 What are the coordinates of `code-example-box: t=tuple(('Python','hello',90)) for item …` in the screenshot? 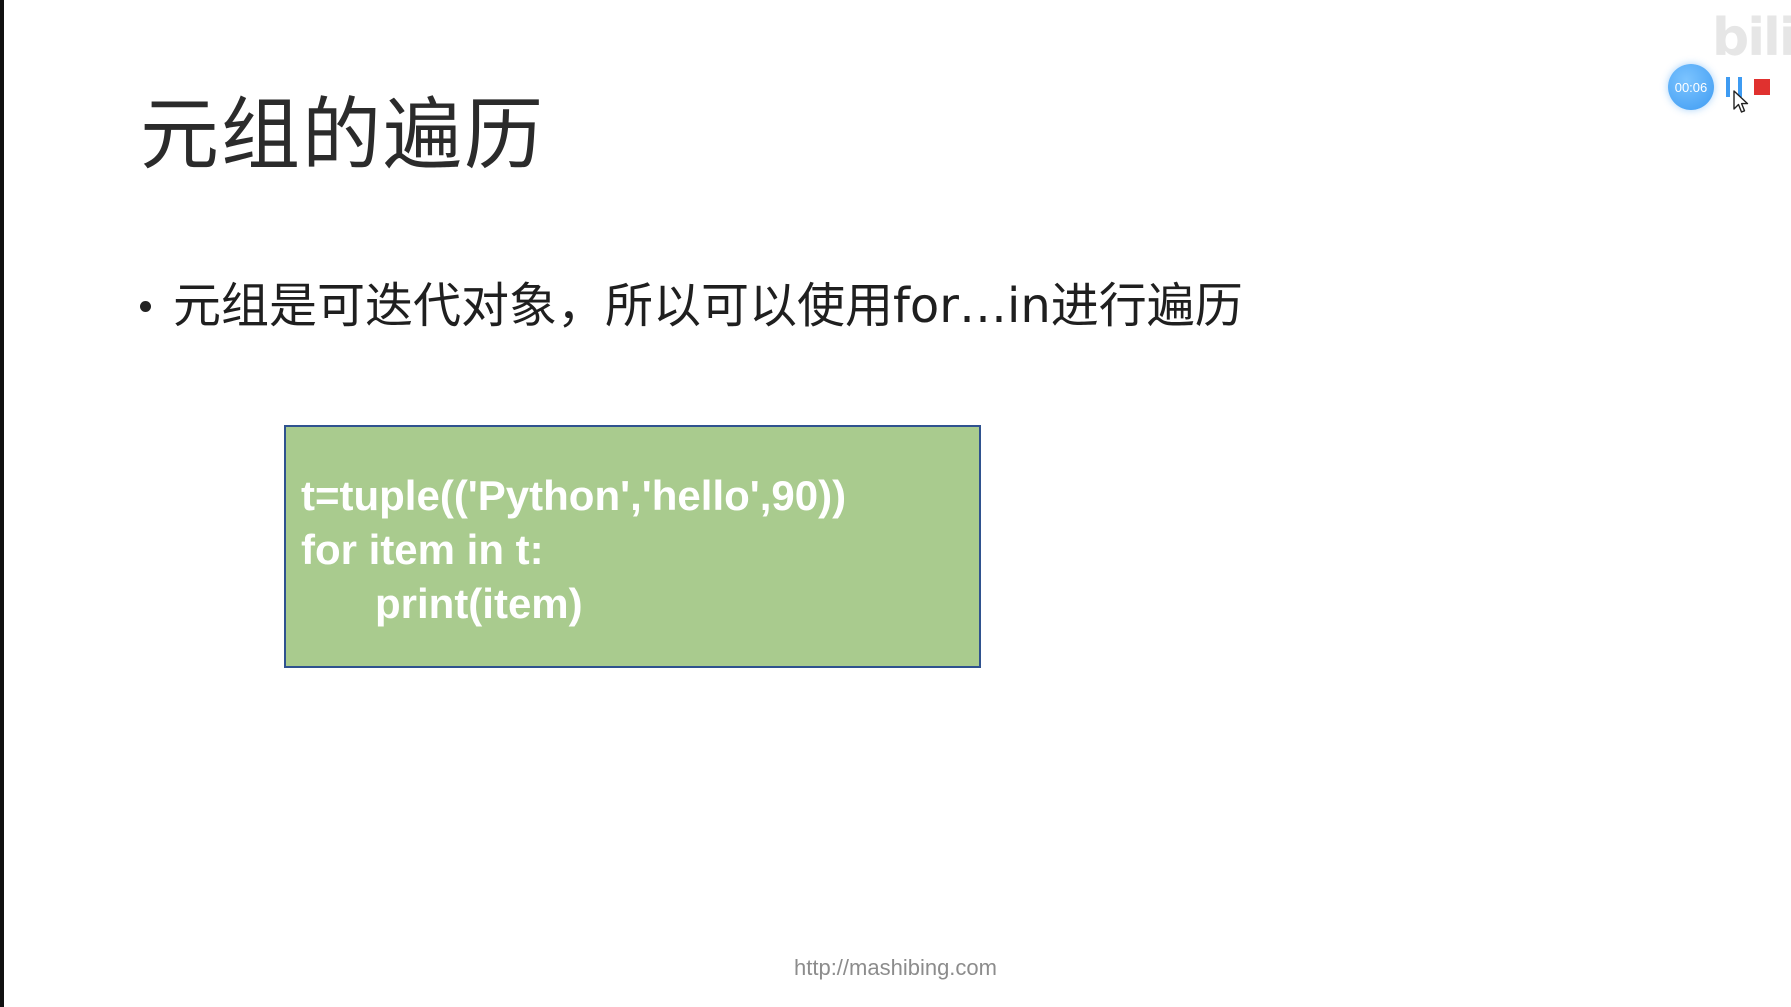 It's located at (632, 546).